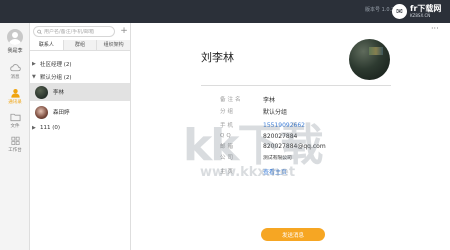  What do you see at coordinates (15, 117) in the screenshot?
I see `folder-icon` at bounding box center [15, 117].